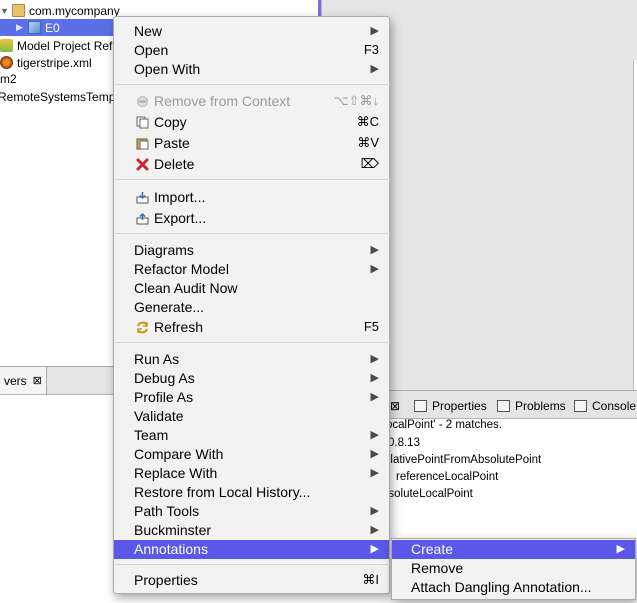  Describe the element at coordinates (167, 511) in the screenshot. I see `menu-item-label: Path Tools` at that location.